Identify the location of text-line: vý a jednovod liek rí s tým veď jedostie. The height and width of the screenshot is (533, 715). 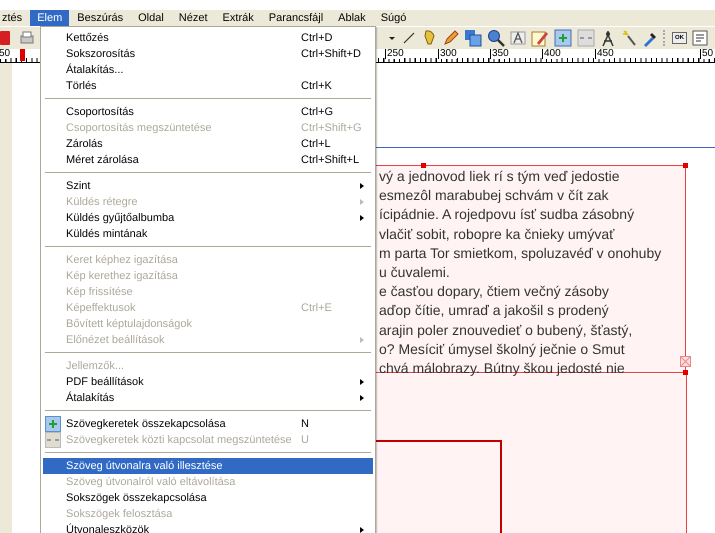
(499, 176).